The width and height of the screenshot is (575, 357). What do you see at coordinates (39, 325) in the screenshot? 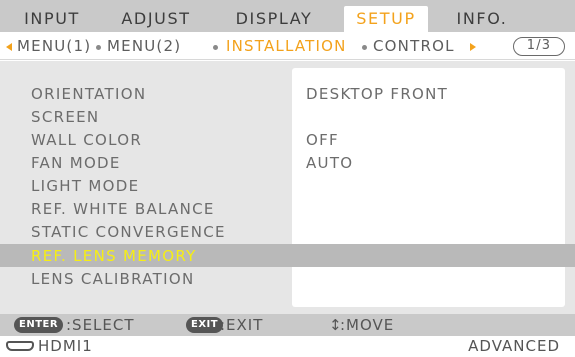
I see `enter-key-icon: ENTER` at bounding box center [39, 325].